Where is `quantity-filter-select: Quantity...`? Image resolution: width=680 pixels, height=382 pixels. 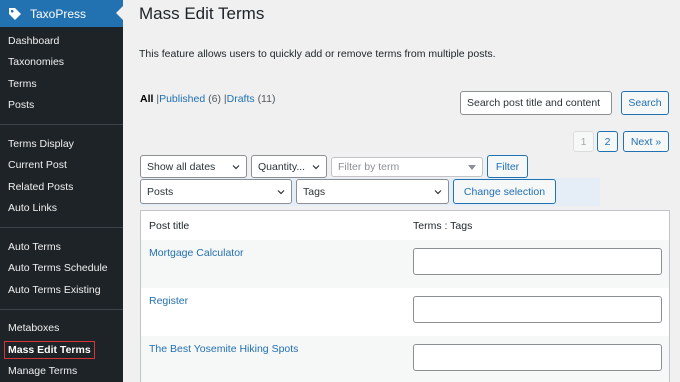 quantity-filter-select: Quantity... is located at coordinates (289, 166).